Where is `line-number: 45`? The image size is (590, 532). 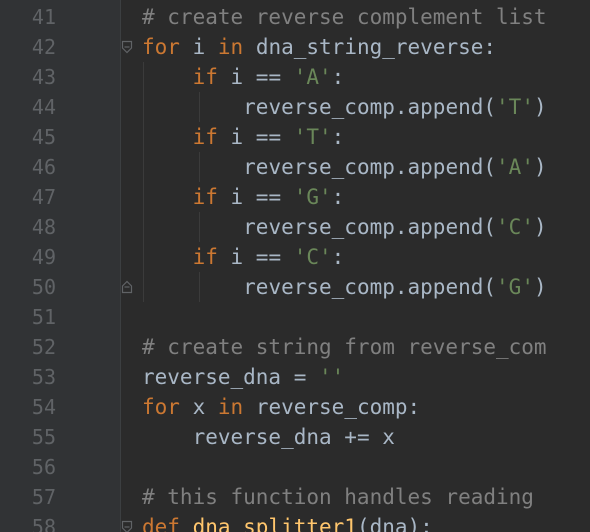
line-number: 45 is located at coordinates (43, 137).